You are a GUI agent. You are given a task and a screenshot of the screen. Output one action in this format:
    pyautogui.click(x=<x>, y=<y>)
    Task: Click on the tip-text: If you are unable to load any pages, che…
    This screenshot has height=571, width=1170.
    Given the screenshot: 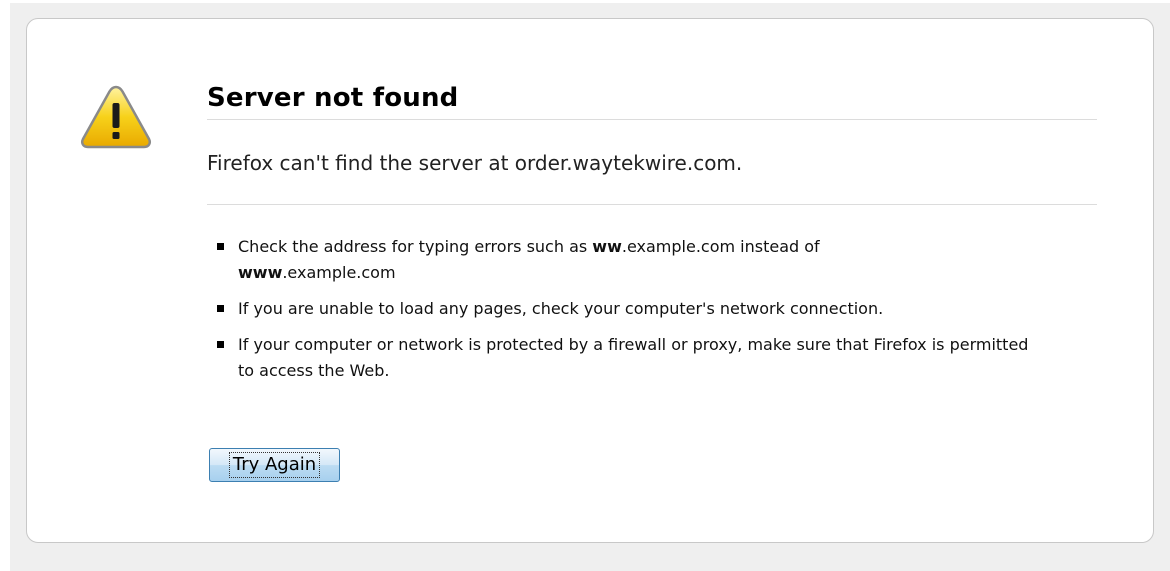 What is the action you would take?
    pyautogui.click(x=561, y=308)
    